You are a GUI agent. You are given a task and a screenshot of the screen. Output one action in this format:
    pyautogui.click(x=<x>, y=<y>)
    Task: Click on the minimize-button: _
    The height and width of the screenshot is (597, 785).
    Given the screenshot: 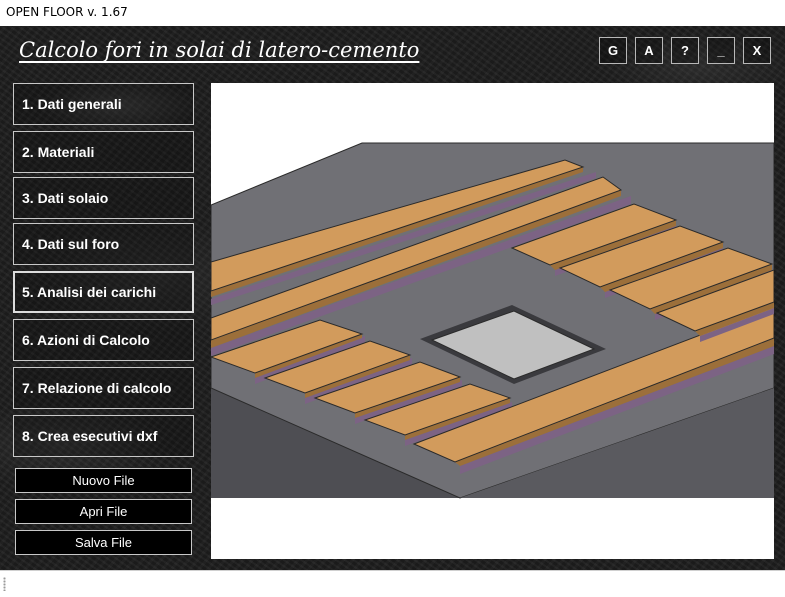 What is the action you would take?
    pyautogui.click(x=721, y=50)
    